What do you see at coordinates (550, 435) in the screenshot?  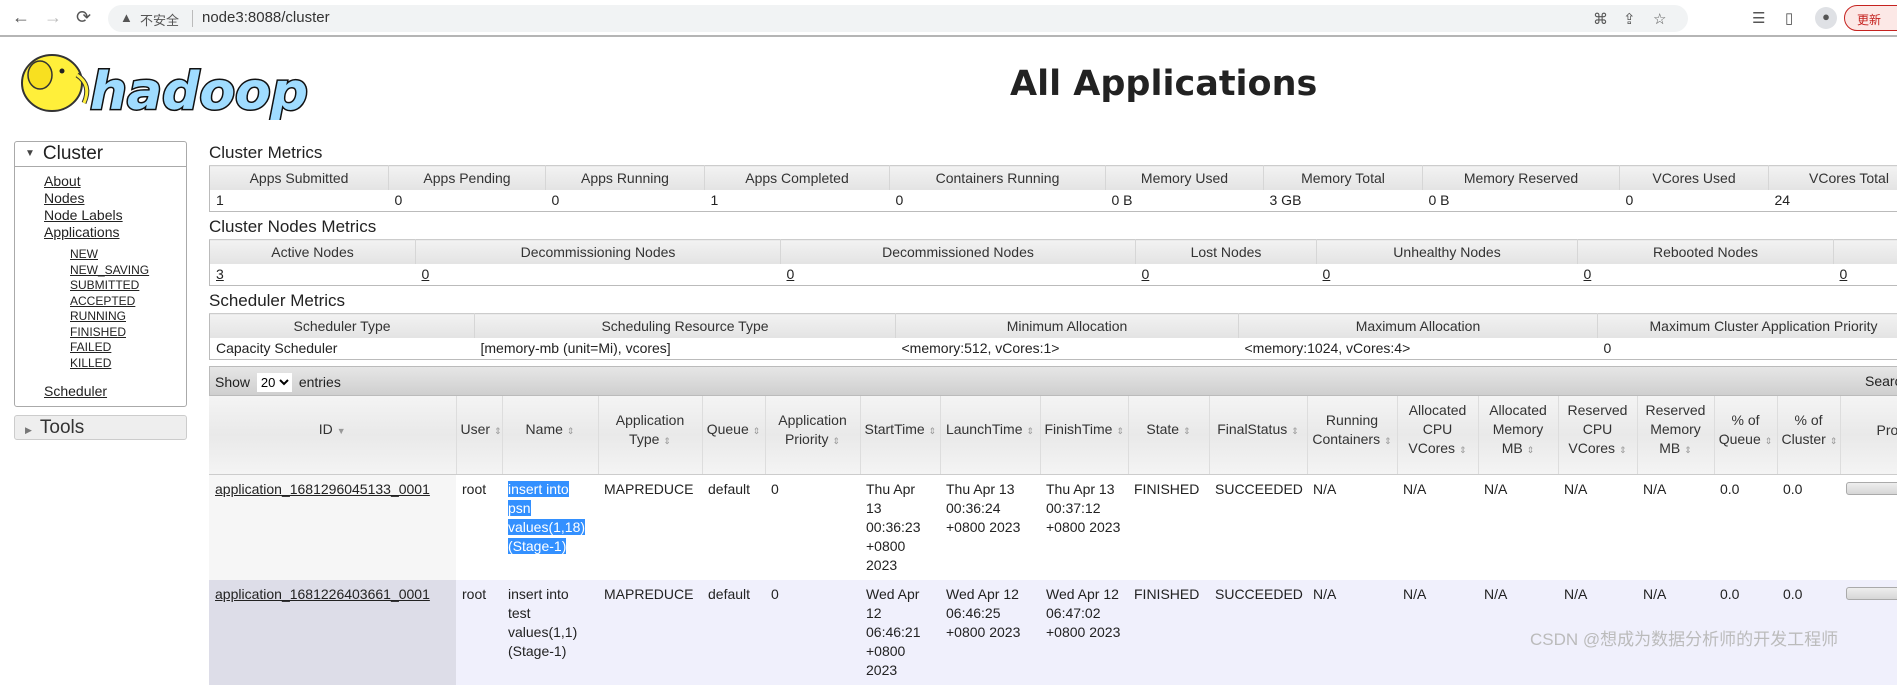 I see `column-header-name: Name⇕` at bounding box center [550, 435].